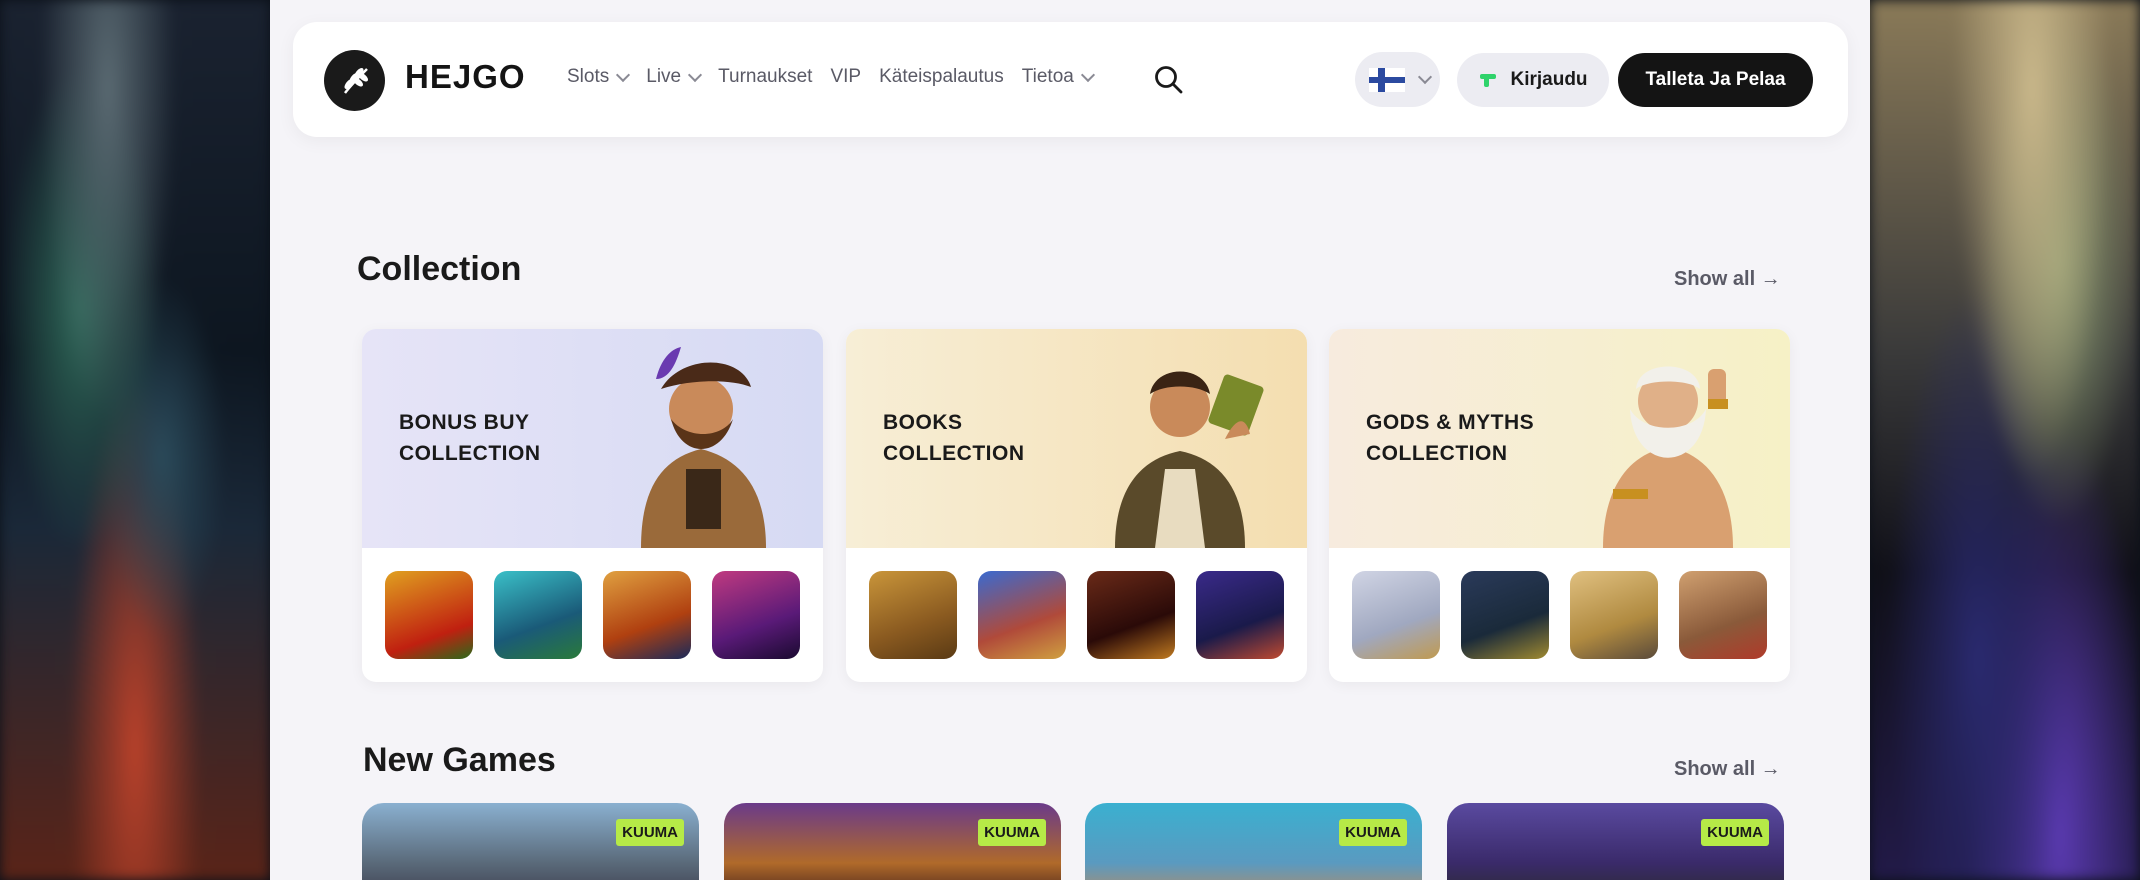 The image size is (2140, 880). I want to click on explorer-character-image, so click(1189, 459).